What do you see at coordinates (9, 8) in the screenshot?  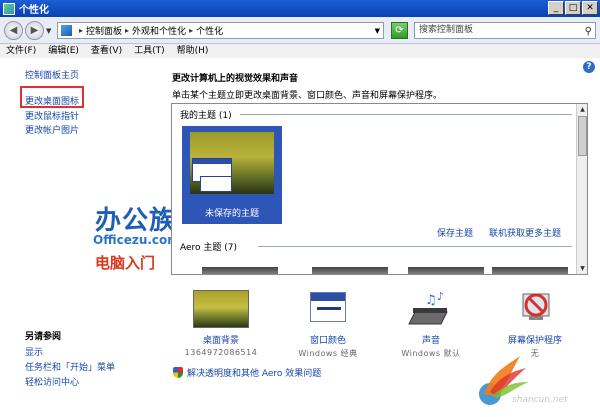 I see `personalization-app-icon` at bounding box center [9, 8].